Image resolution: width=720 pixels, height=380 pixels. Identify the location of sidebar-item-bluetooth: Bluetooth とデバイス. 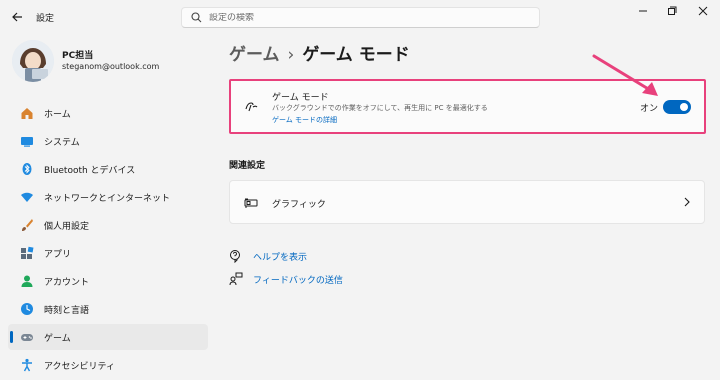
(108, 169).